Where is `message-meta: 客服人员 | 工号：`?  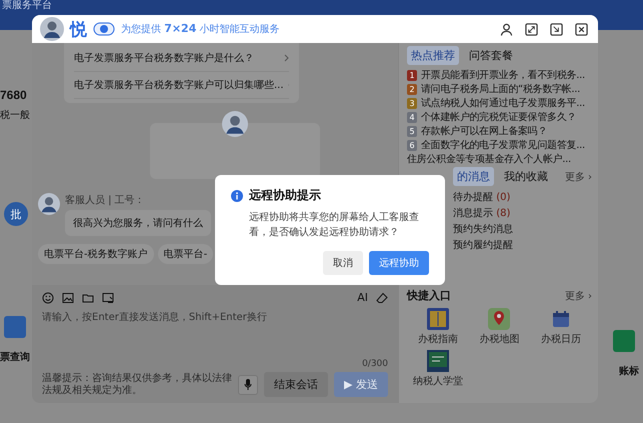 message-meta: 客服人员 | 工号： is located at coordinates (105, 200).